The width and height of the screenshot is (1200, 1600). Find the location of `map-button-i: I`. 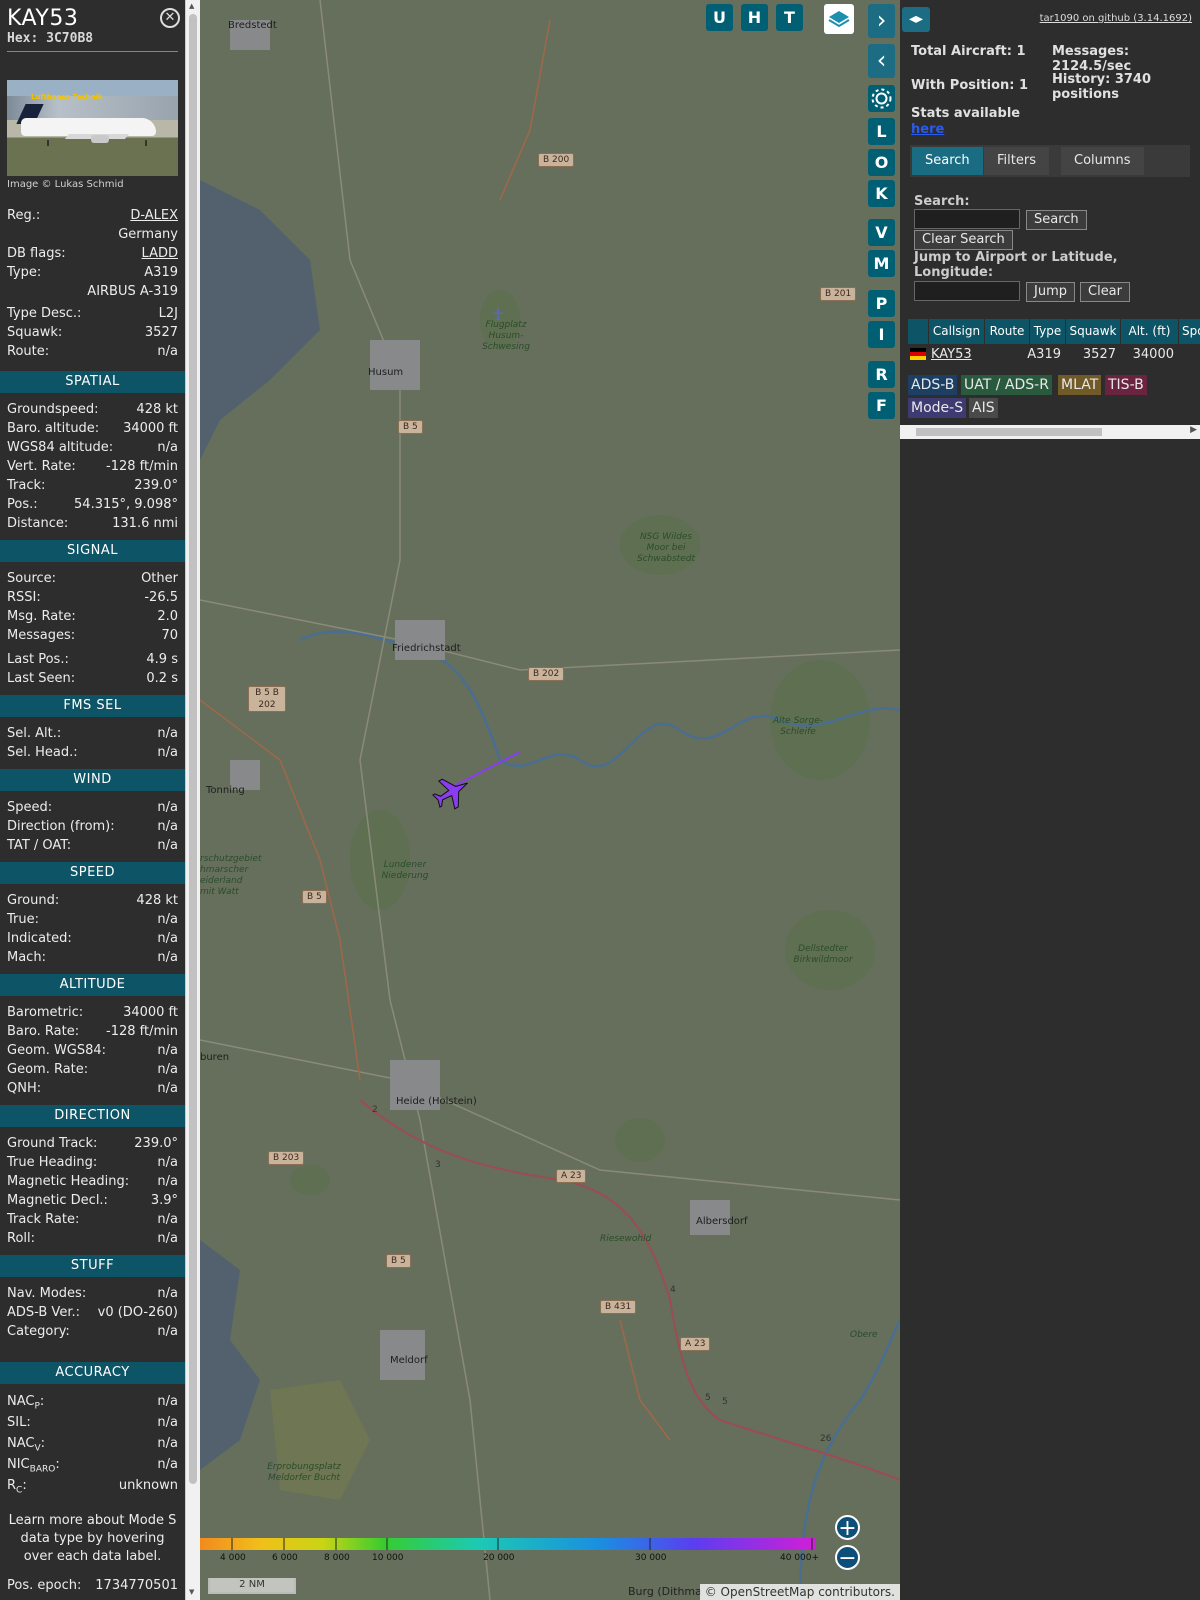

map-button-i: I is located at coordinates (881, 334).